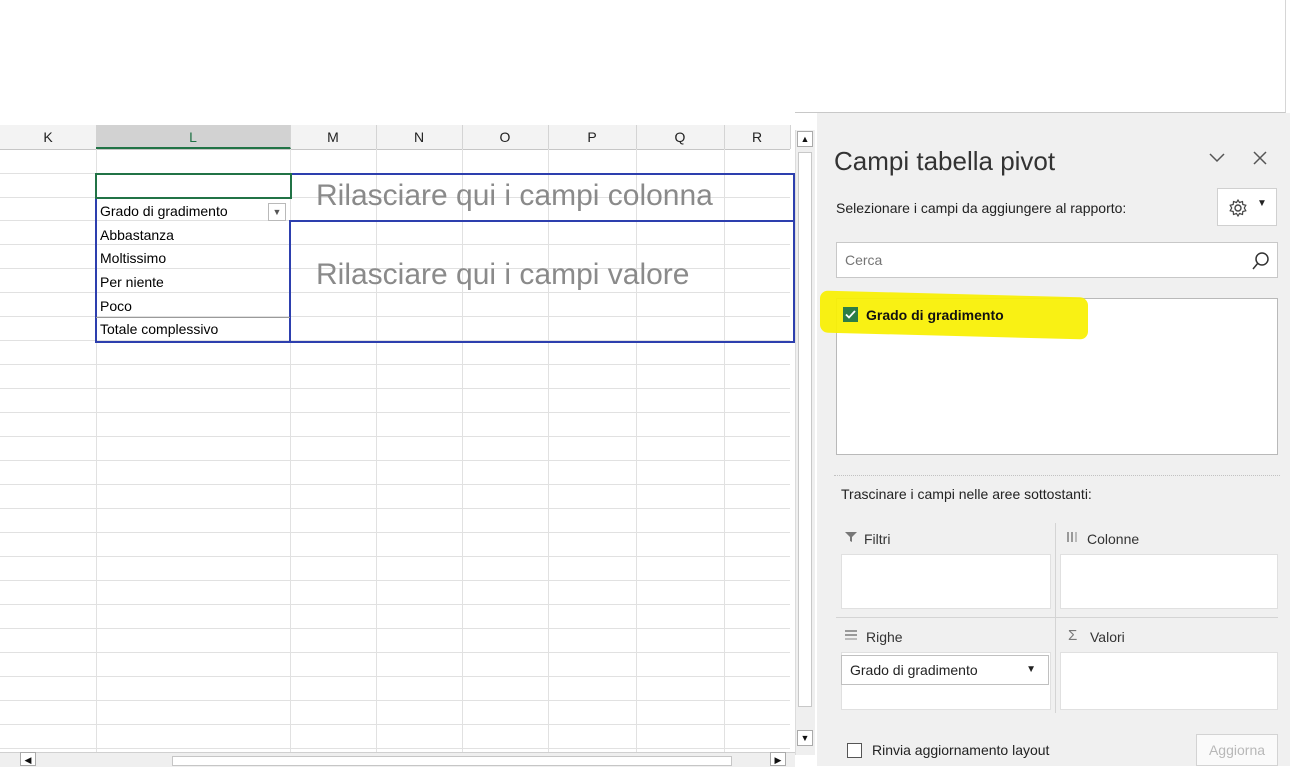  Describe the element at coordinates (680, 137) in the screenshot. I see `column-header-q: Q` at that location.